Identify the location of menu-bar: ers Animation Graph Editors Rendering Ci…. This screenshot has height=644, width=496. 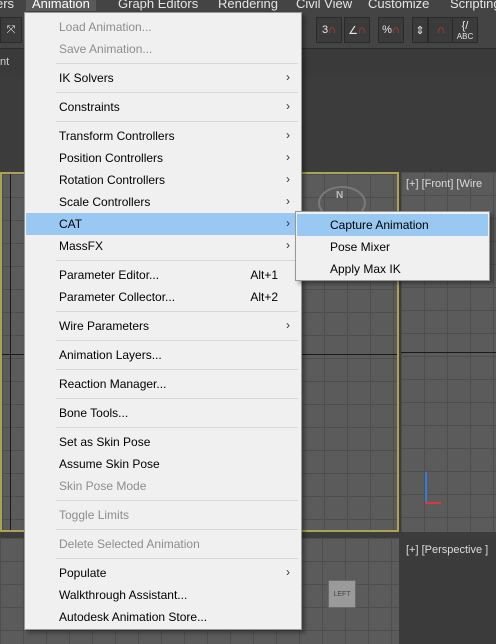
(248, 6).